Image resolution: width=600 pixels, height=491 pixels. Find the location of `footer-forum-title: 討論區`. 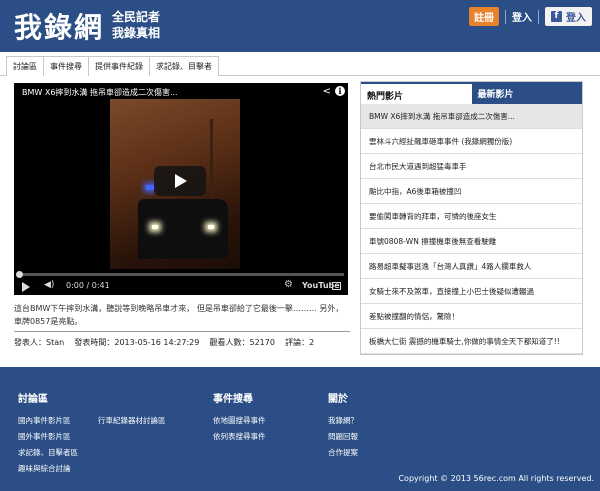

footer-forum-title: 討論區 is located at coordinates (33, 399).